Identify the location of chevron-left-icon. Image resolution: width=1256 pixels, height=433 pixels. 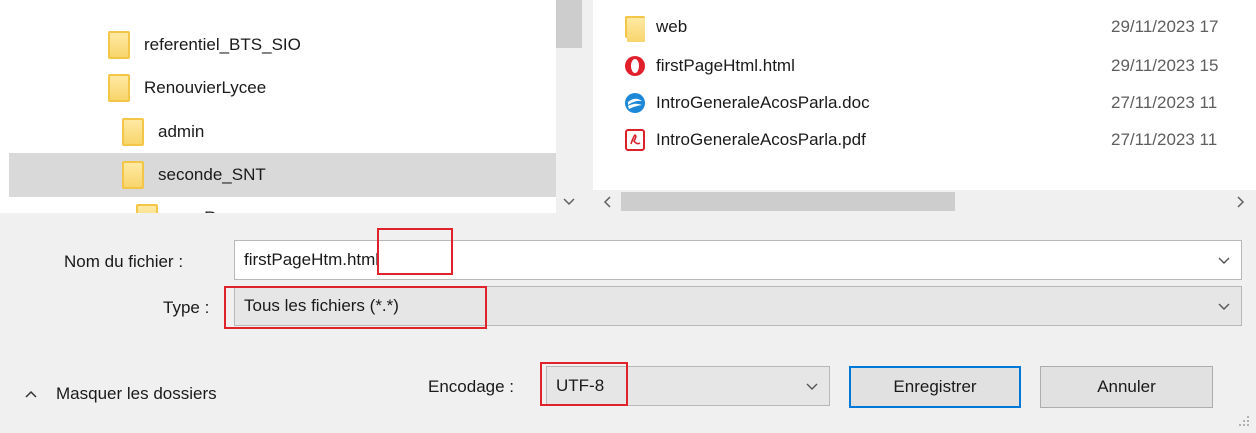
(607, 201).